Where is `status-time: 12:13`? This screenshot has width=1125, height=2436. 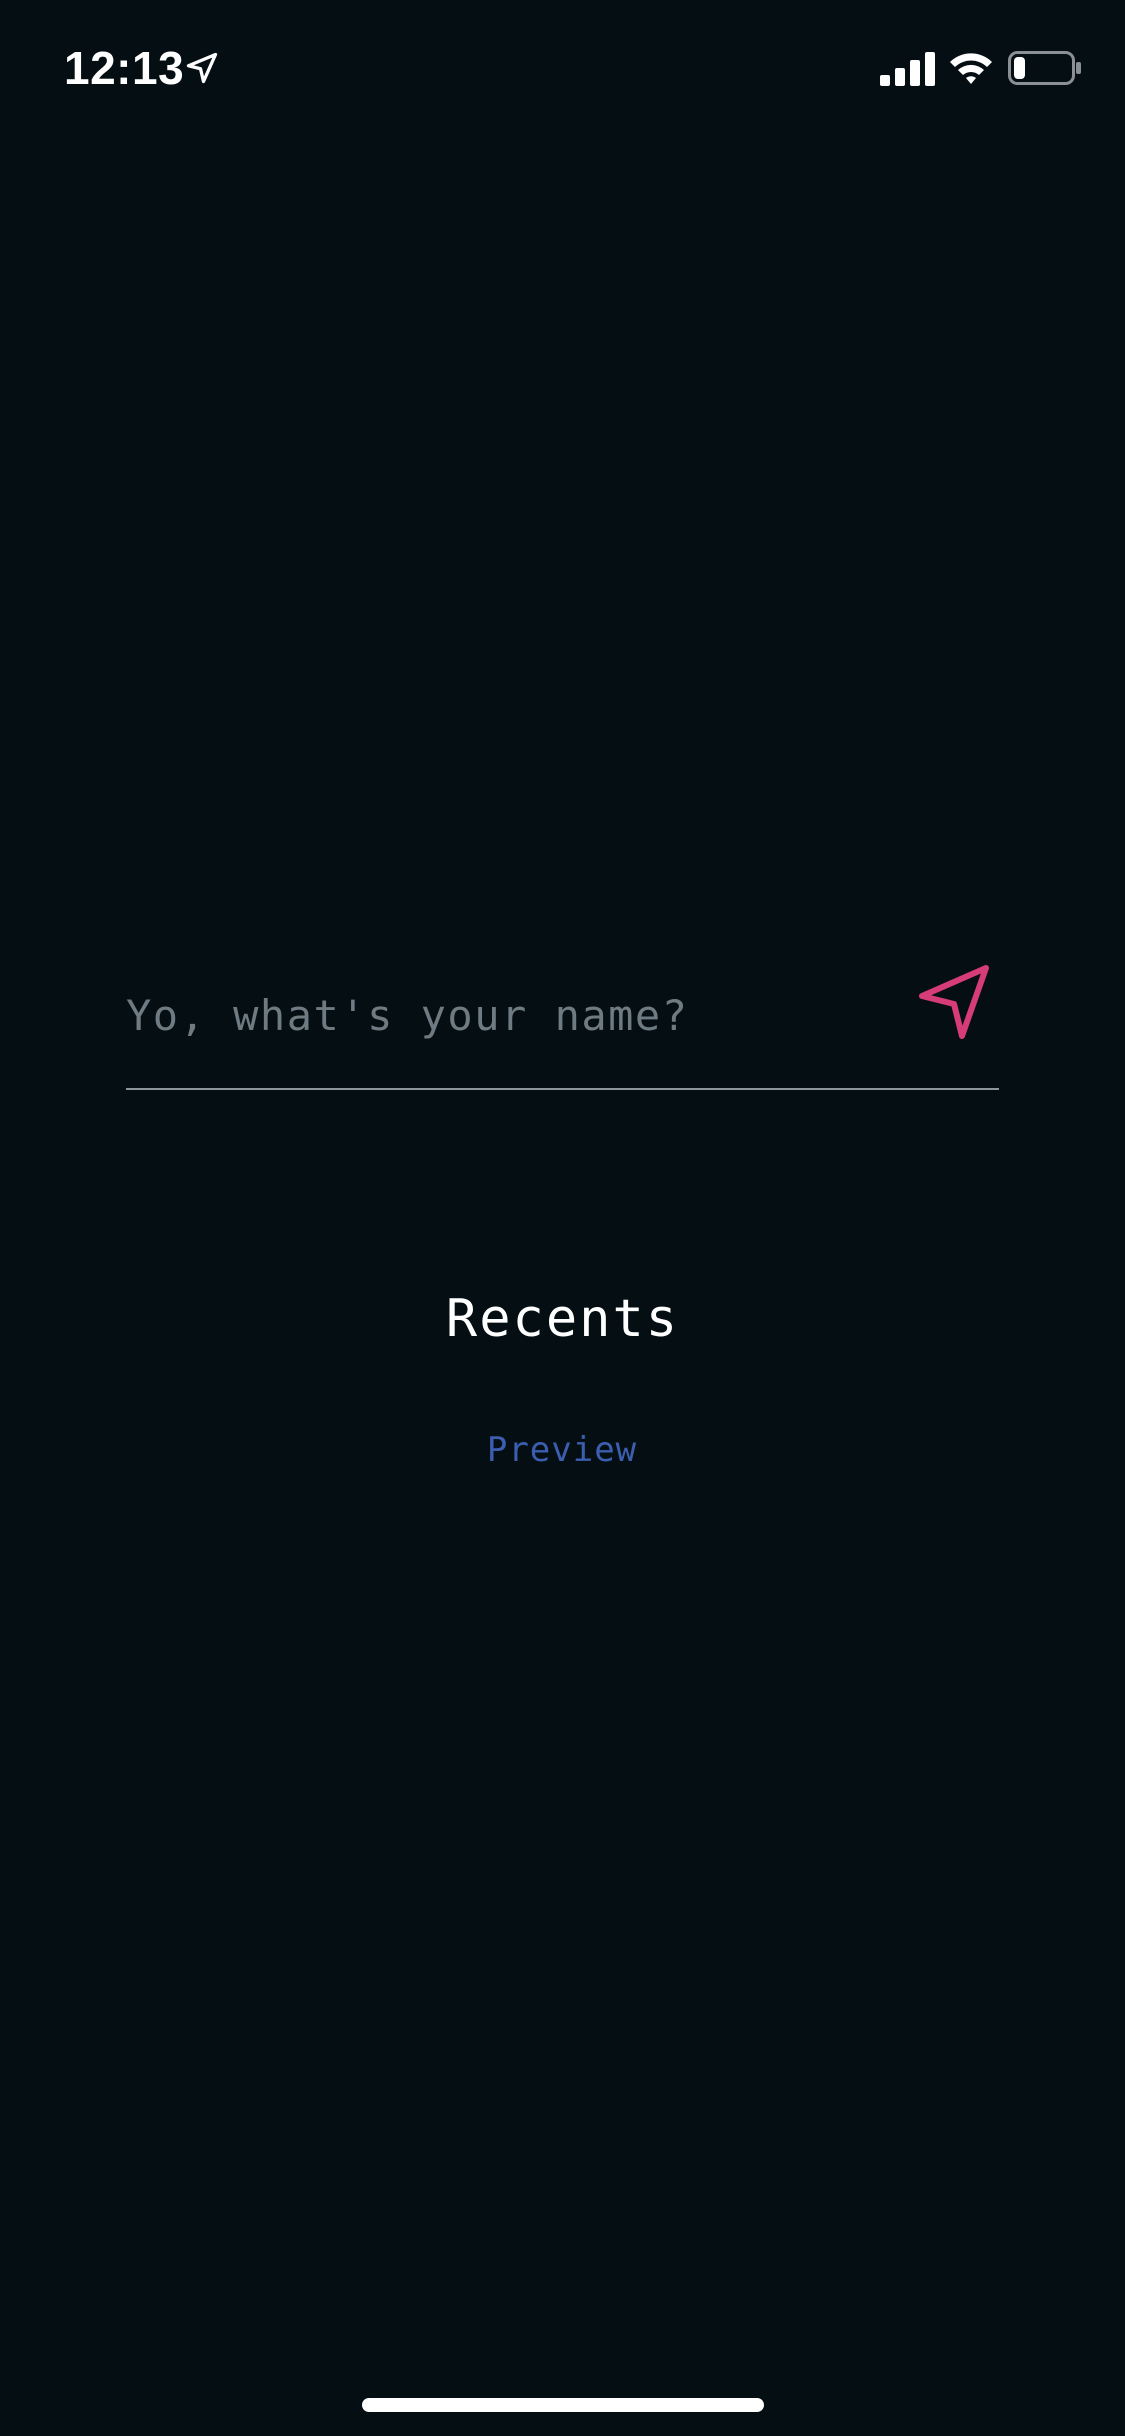 status-time: 12:13 is located at coordinates (124, 68).